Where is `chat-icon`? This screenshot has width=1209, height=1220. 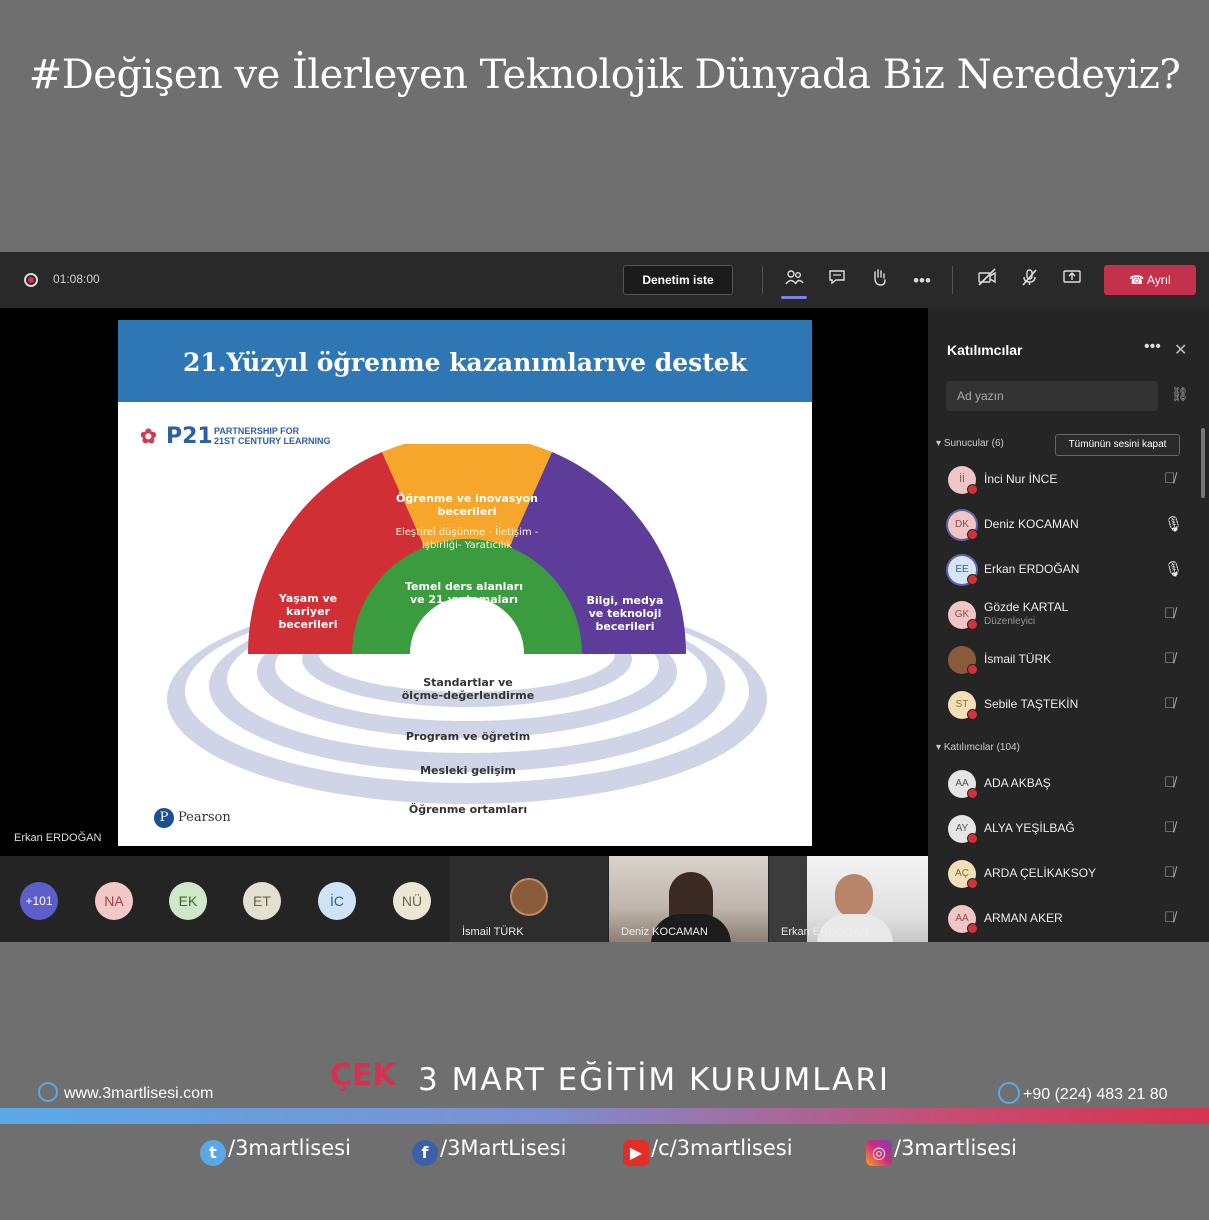 chat-icon is located at coordinates (837, 281).